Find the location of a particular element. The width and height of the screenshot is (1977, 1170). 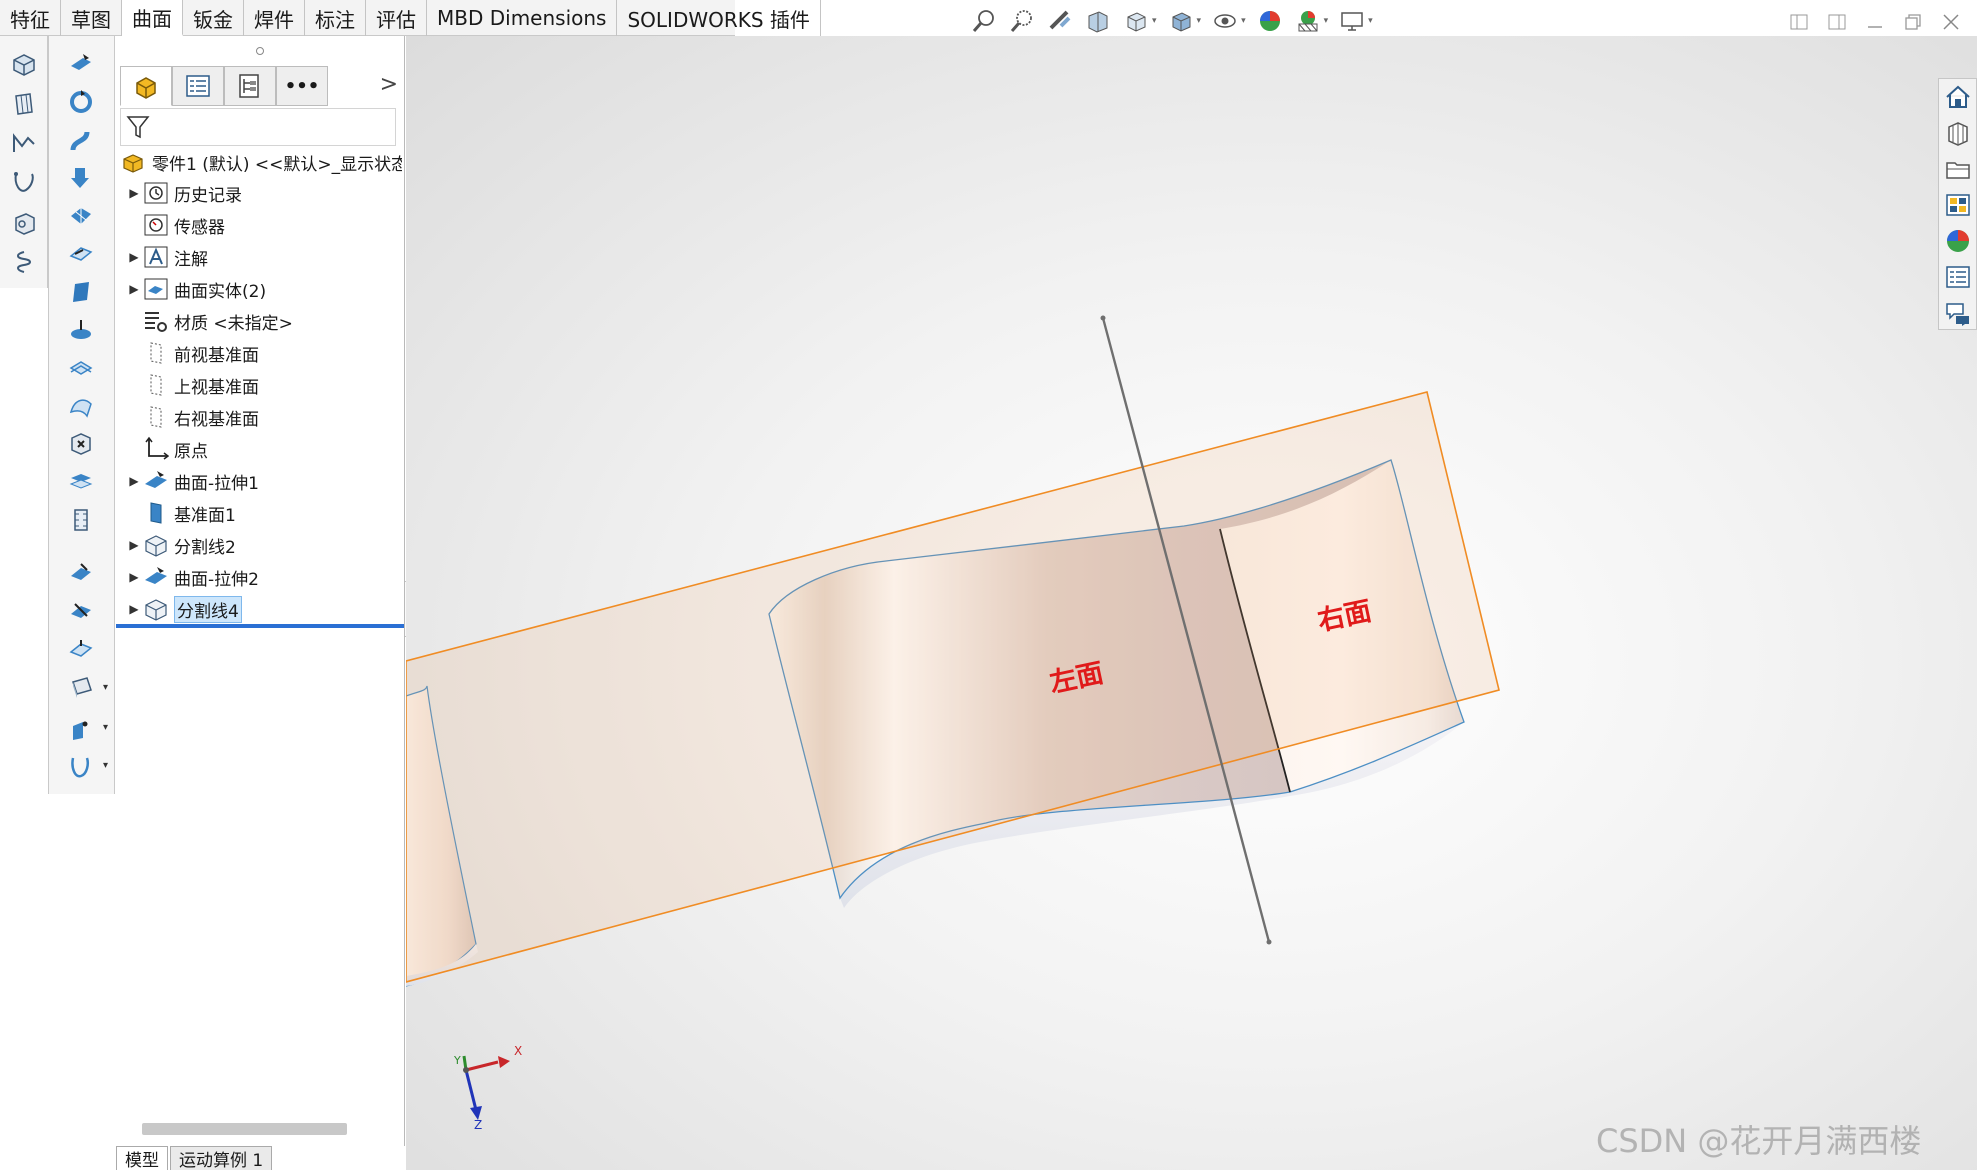

delete-face-icon is located at coordinates (81, 444).